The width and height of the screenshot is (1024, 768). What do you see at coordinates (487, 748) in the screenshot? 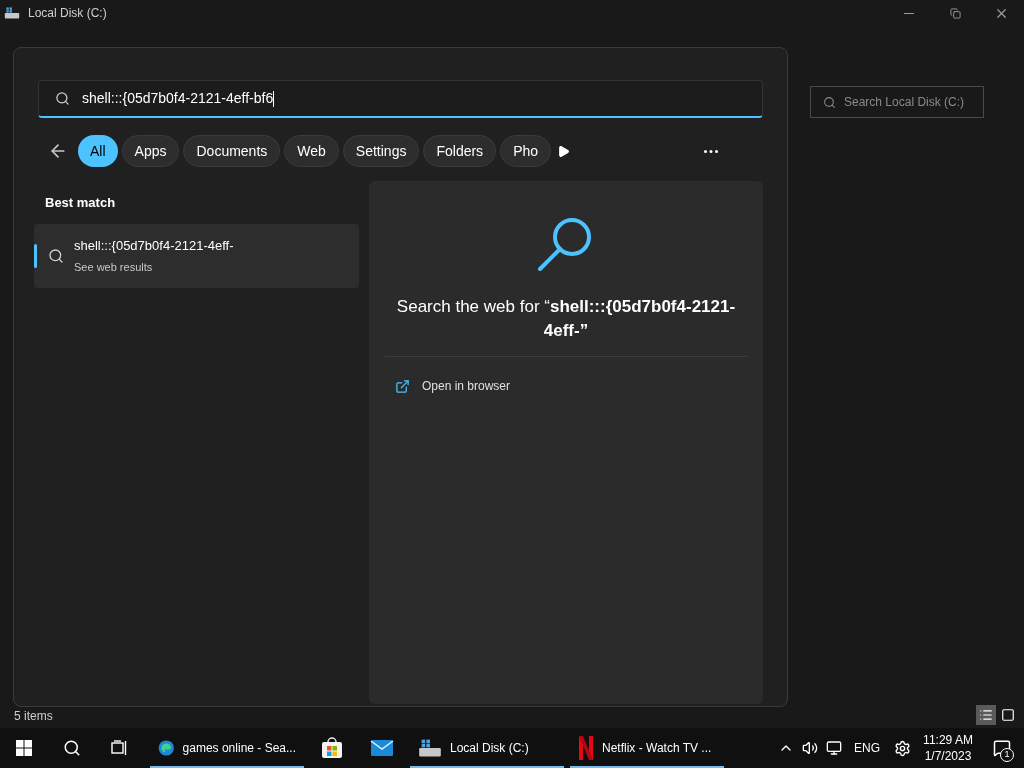
I see `taskbar-app: Local Disk (C:)` at bounding box center [487, 748].